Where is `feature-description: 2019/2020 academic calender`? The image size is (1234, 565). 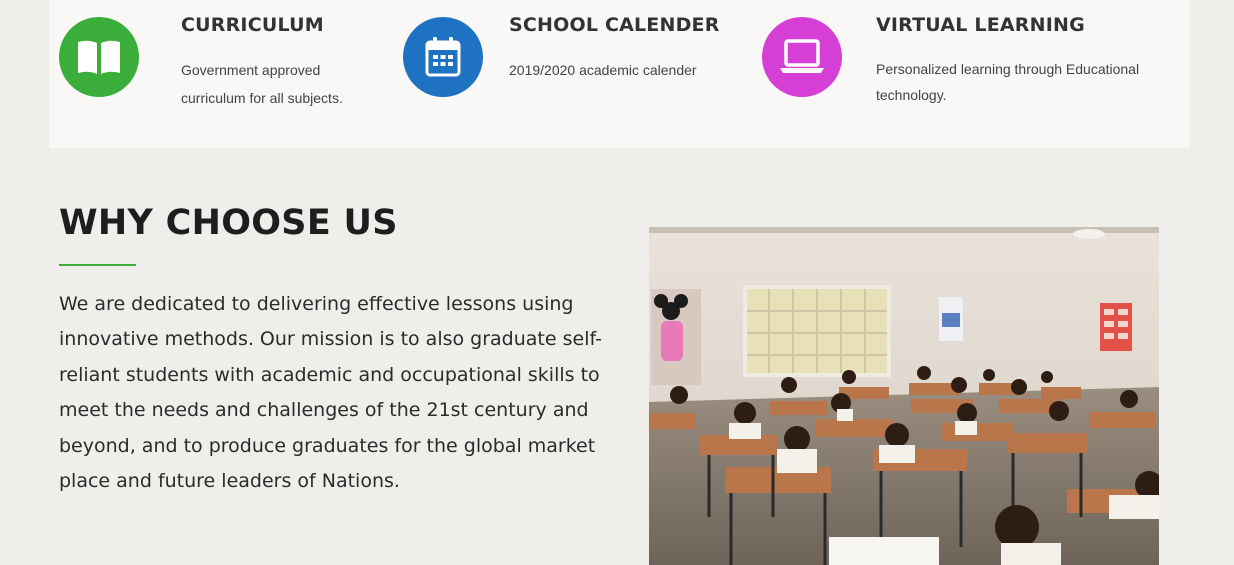
feature-description: 2019/2020 academic calender is located at coordinates (603, 70).